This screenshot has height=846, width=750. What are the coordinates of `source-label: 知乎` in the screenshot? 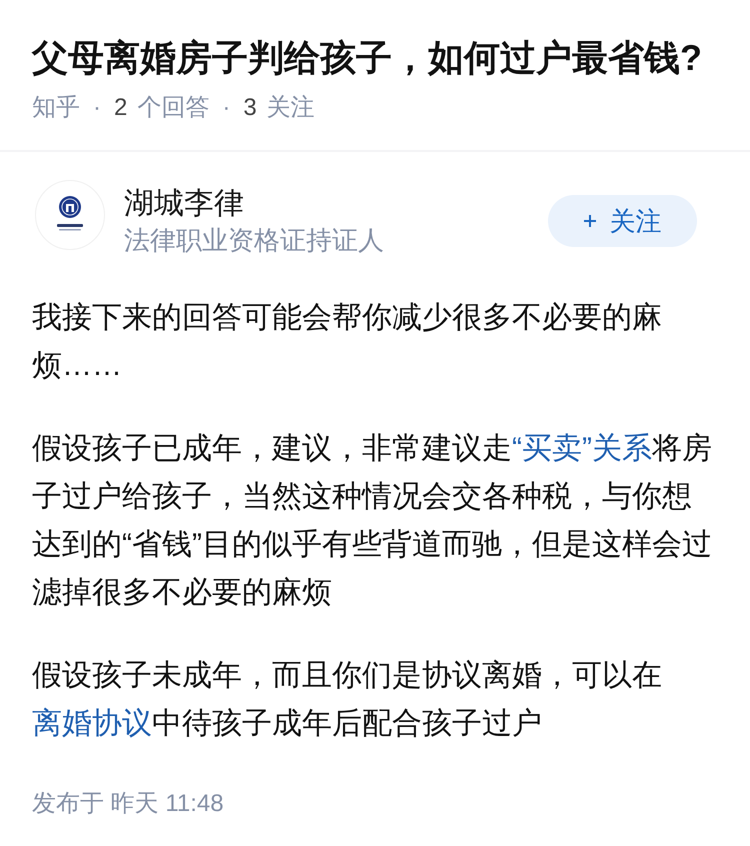 It's located at (56, 108).